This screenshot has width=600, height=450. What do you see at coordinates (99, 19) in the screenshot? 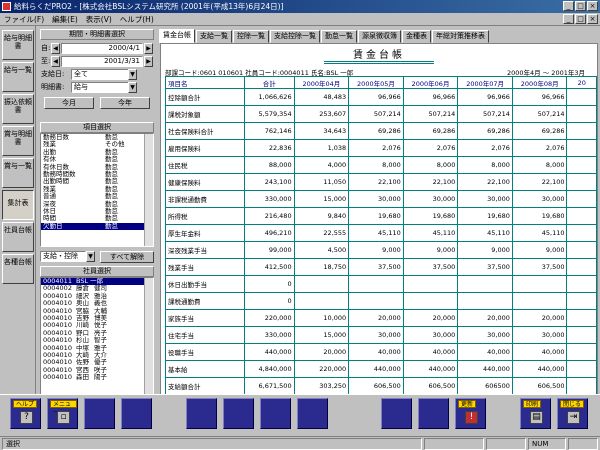
I see `menu-view: 表示(V)` at bounding box center [99, 19].